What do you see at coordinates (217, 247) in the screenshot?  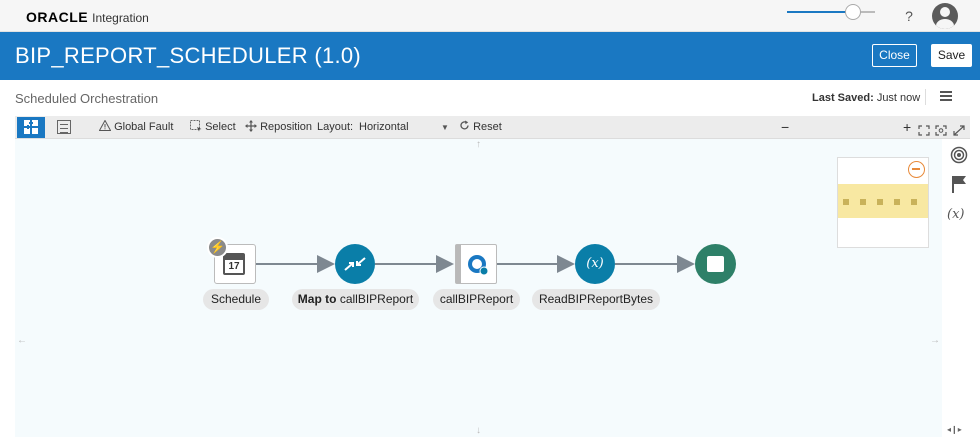 I see `lightning-badge-icon: ⚡` at bounding box center [217, 247].